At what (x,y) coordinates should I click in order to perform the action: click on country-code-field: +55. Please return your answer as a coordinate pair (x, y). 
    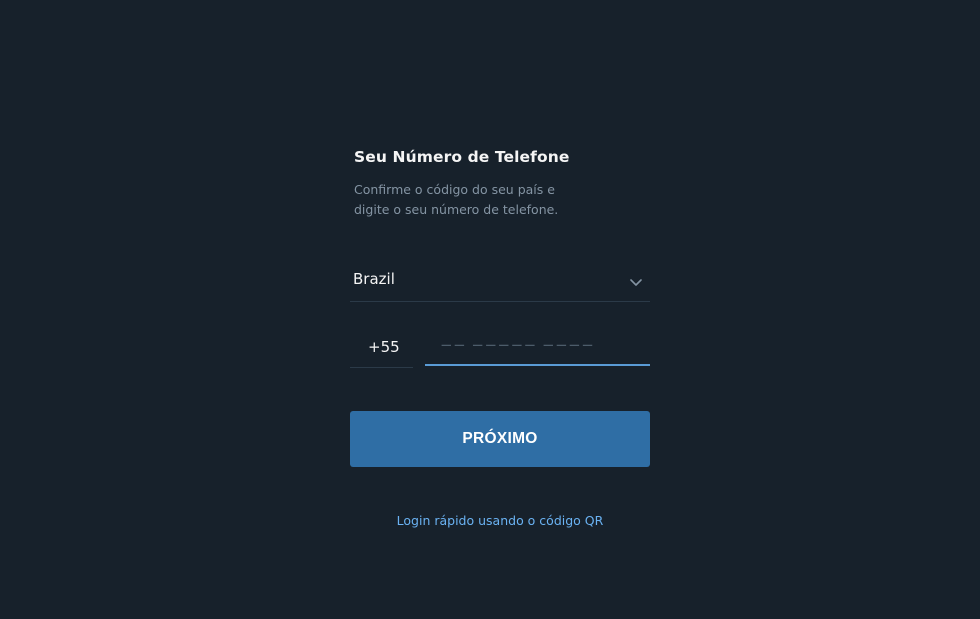
    Looking at the image, I should click on (381, 347).